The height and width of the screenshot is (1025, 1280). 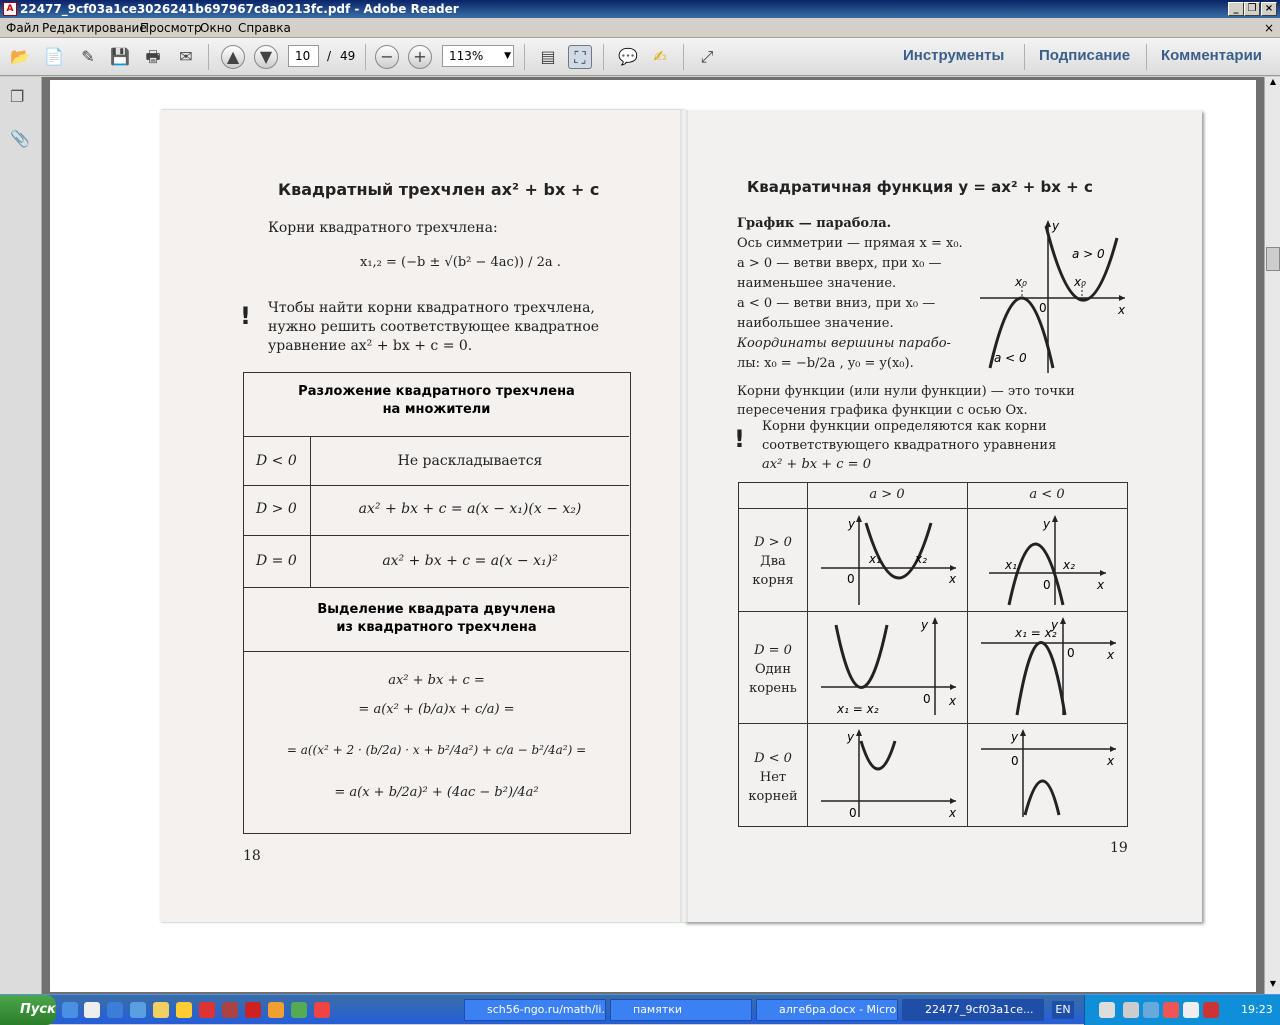 I want to click on cond-line: D < 0, so click(x=773, y=758).